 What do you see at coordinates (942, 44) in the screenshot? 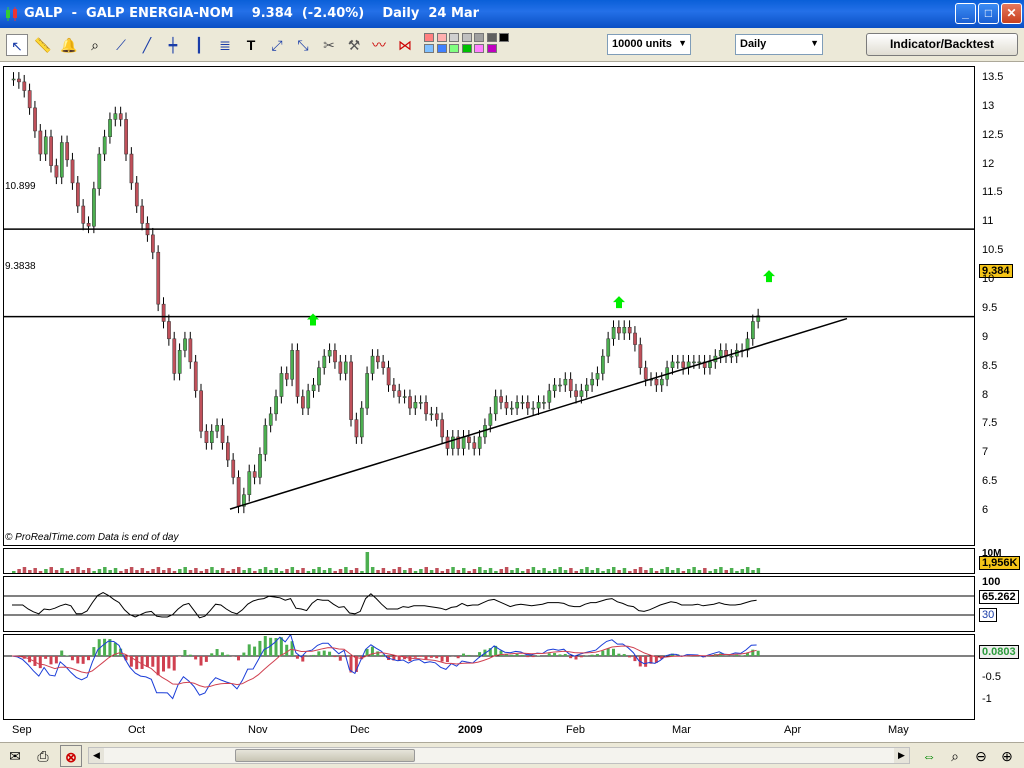
I see `indicator-backtest-button: Indicator/Backtest` at bounding box center [942, 44].